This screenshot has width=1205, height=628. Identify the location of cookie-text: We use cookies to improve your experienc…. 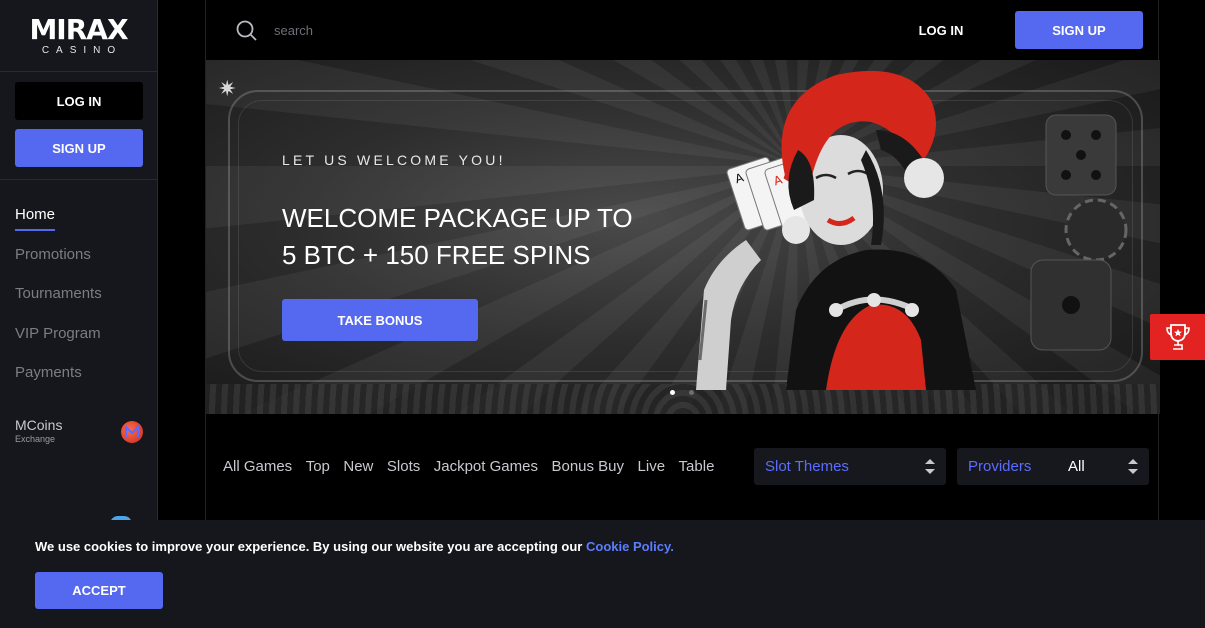
(354, 546).